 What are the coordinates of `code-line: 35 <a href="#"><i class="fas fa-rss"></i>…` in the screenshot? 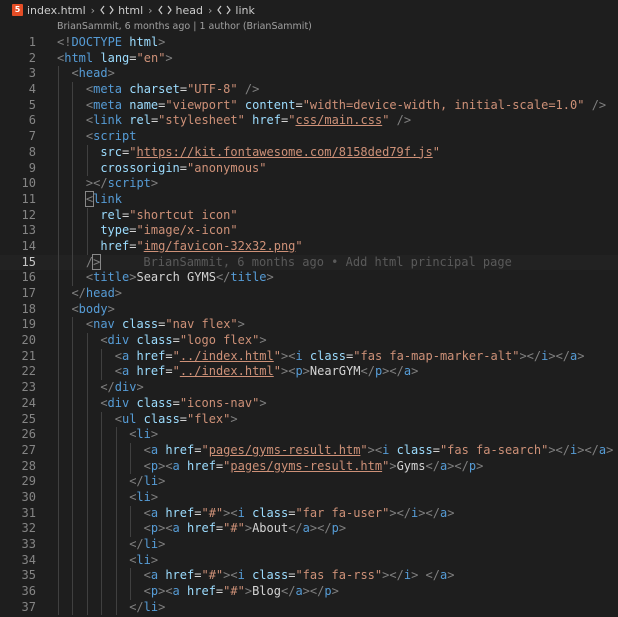 It's located at (309, 576).